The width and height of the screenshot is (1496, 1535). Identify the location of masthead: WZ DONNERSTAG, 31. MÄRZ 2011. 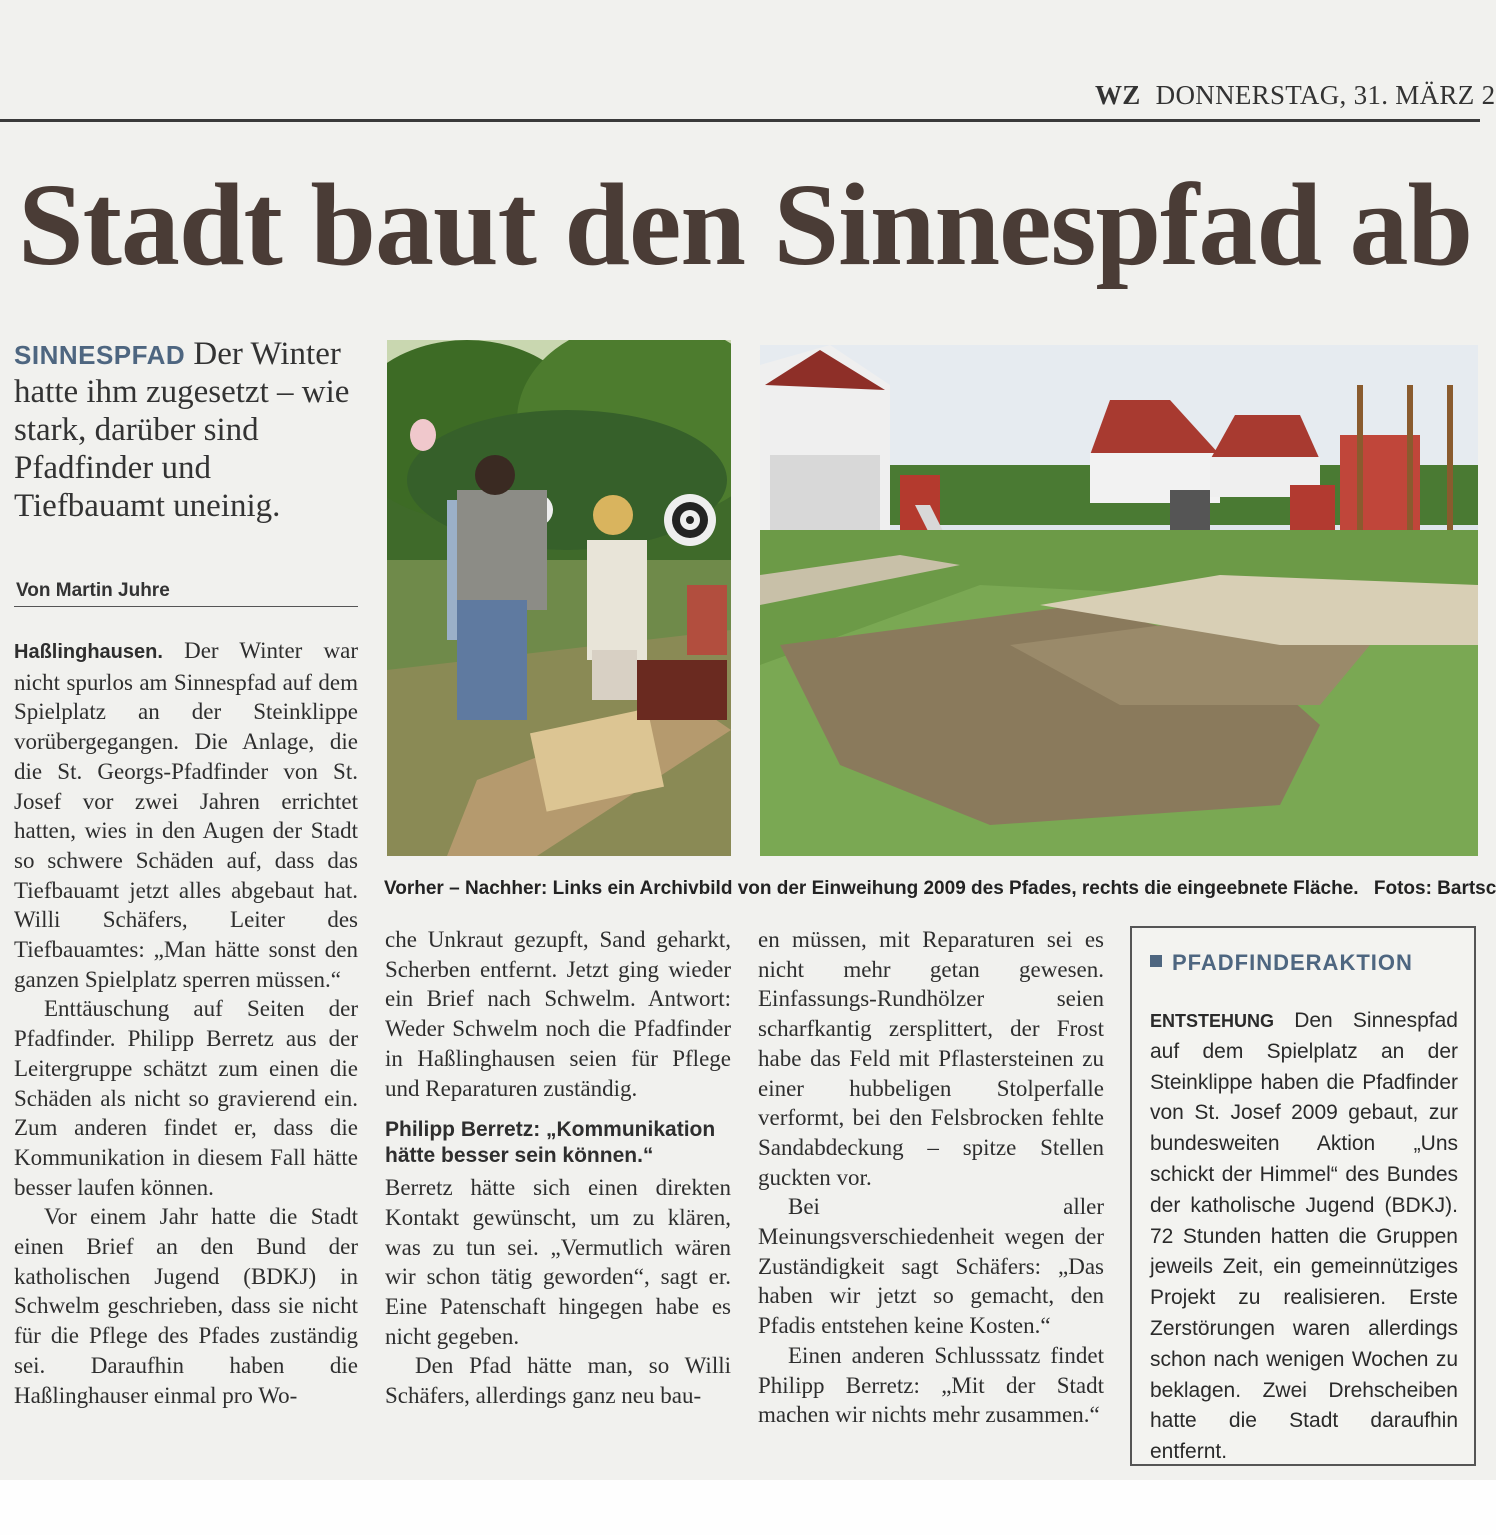
(1295, 95).